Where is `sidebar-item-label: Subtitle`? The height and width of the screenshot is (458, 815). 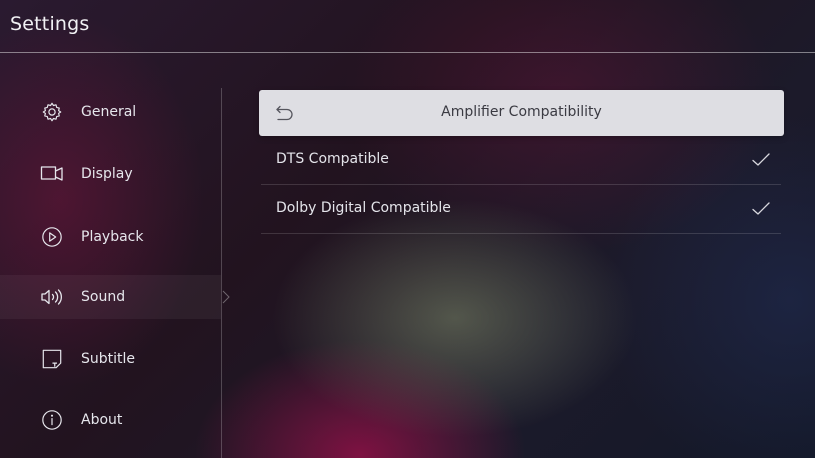
sidebar-item-label: Subtitle is located at coordinates (108, 359).